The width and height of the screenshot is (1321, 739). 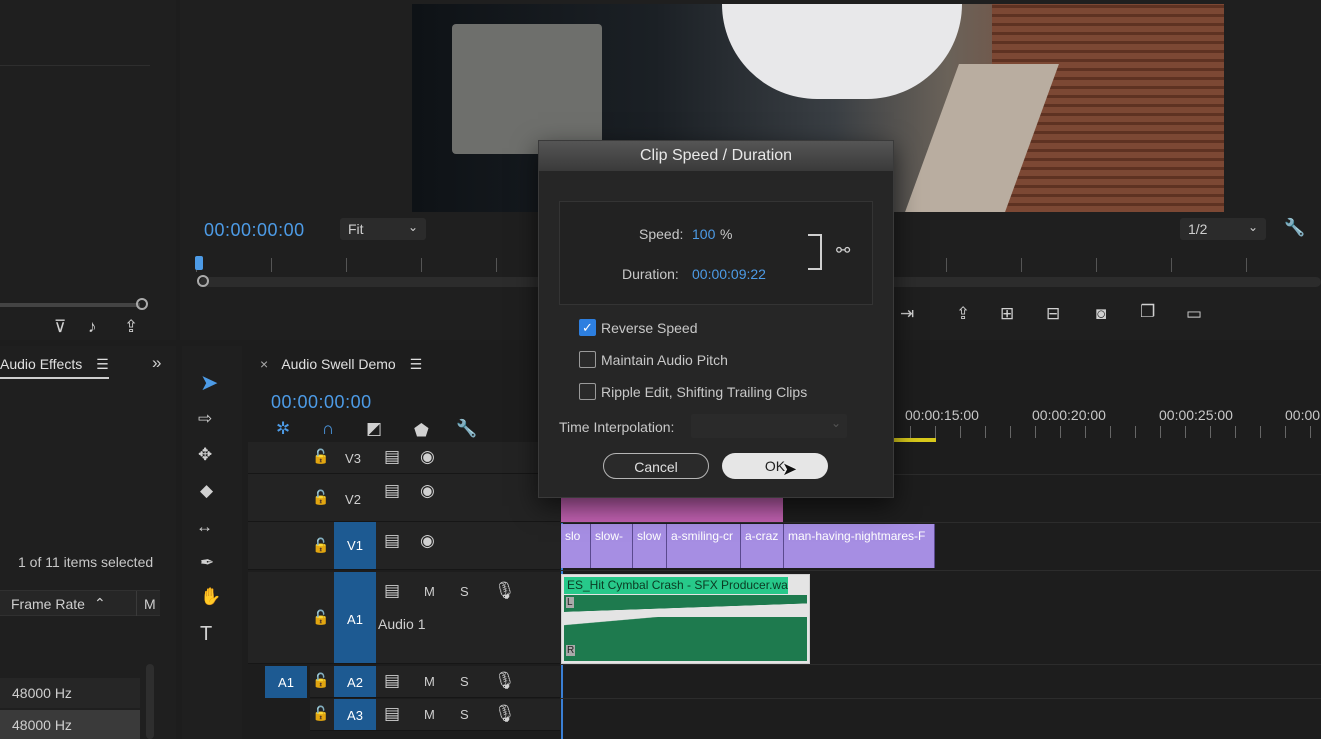 I want to click on hand-tool-icon: ✋, so click(x=210, y=596).